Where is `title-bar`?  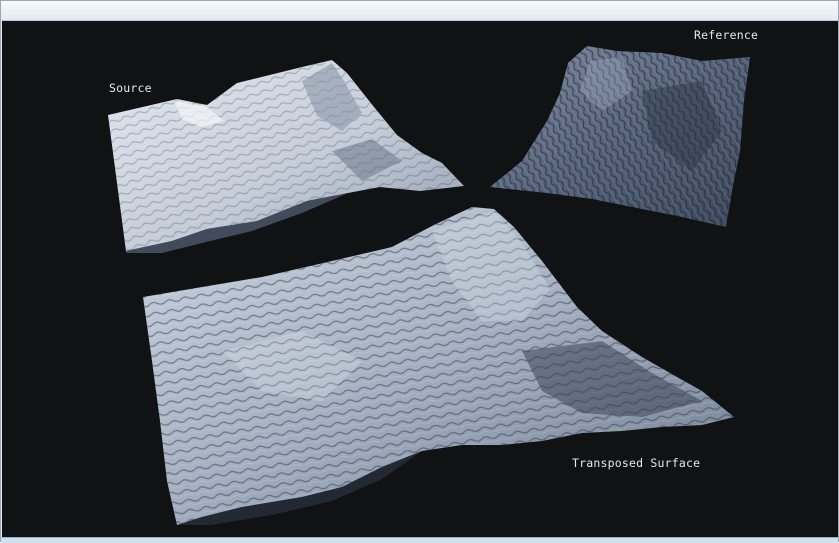 title-bar is located at coordinates (419, 11).